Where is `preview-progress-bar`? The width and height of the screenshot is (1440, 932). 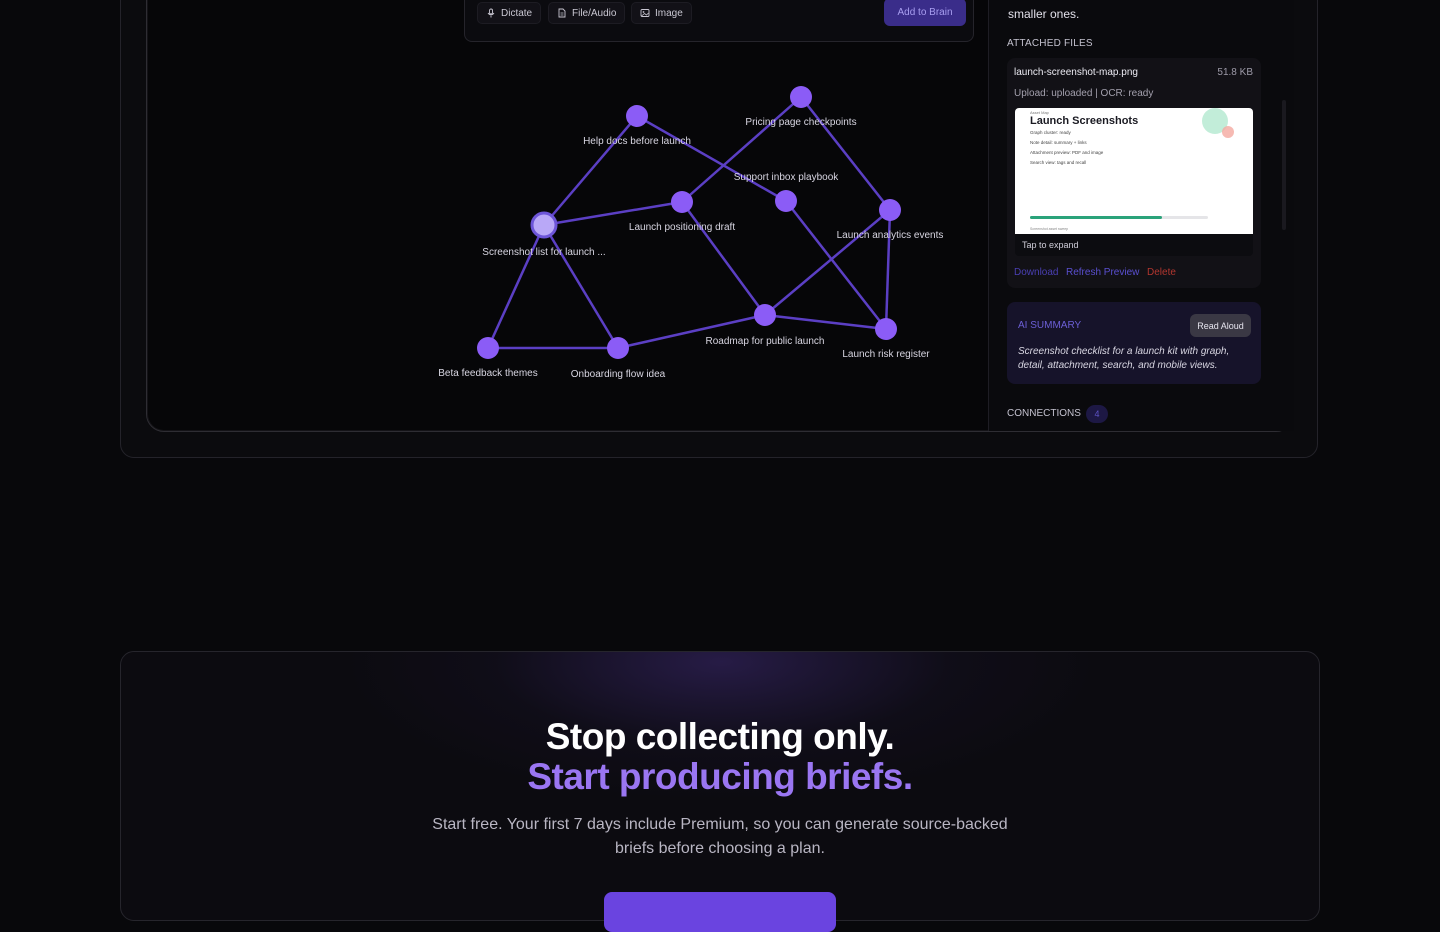
preview-progress-bar is located at coordinates (1119, 217).